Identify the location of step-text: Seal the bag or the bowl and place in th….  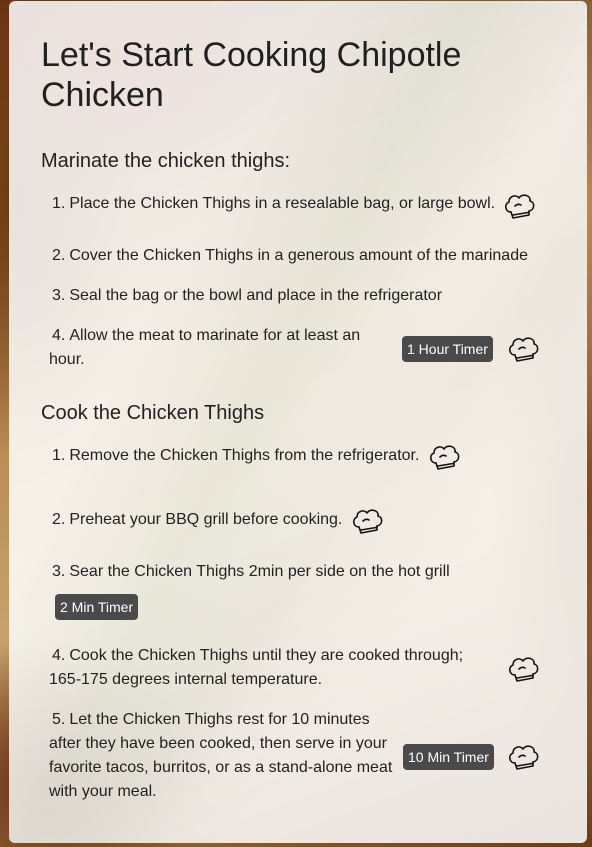
(256, 295).